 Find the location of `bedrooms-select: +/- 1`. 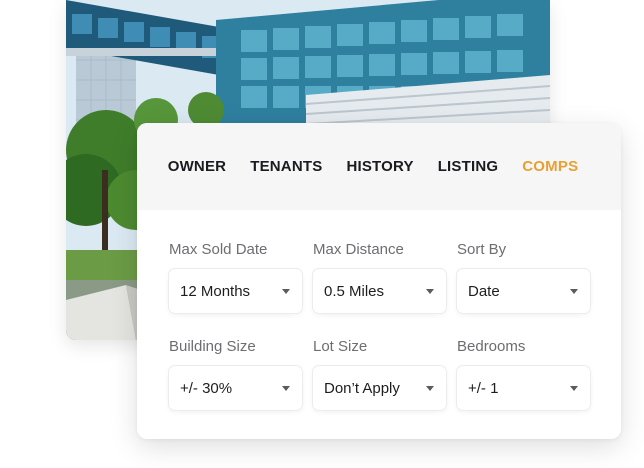

bedrooms-select: +/- 1 is located at coordinates (523, 388).